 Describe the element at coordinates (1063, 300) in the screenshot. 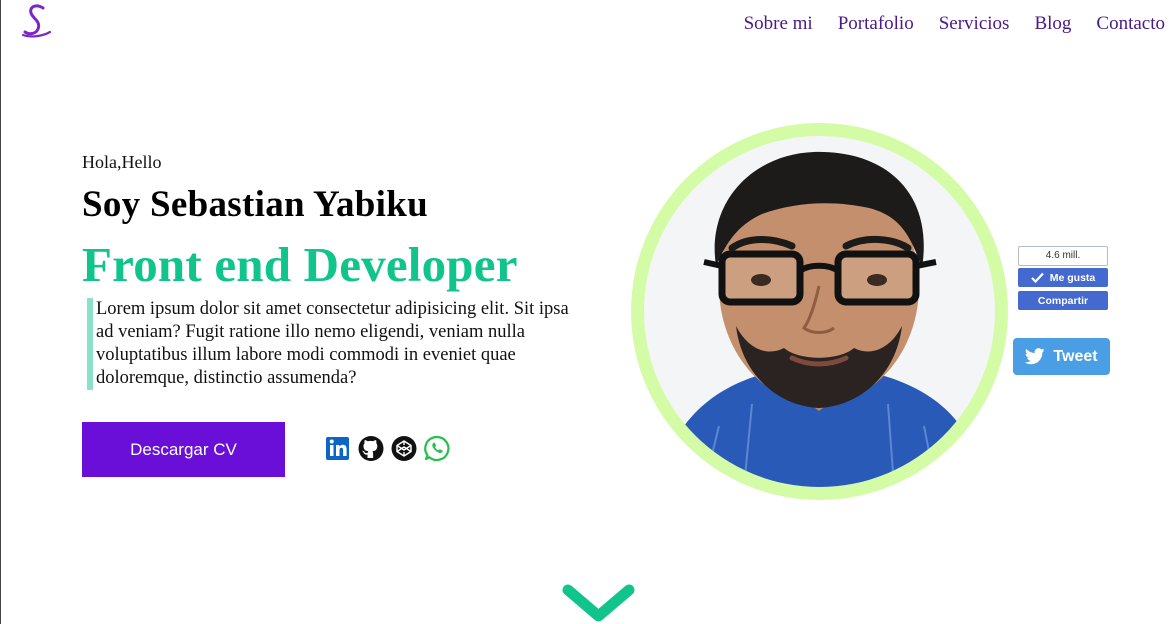

I see `facebook-share-button: Compartir` at that location.